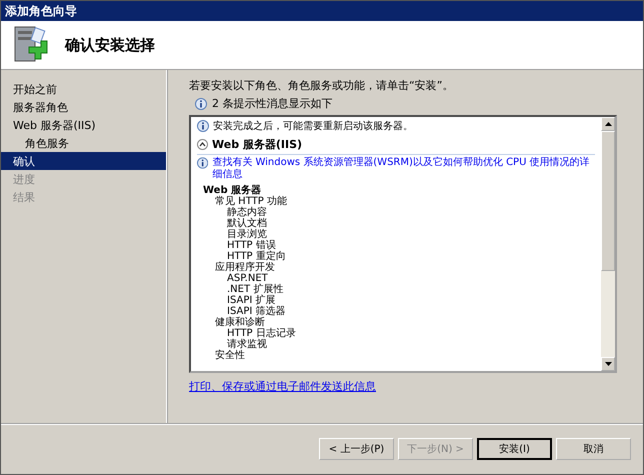 Image resolution: width=644 pixels, height=475 pixels. Describe the element at coordinates (321, 85) in the screenshot. I see `instruction-text: 若要安装以下角色、角色服务或功能，请单击“安装”。` at that location.